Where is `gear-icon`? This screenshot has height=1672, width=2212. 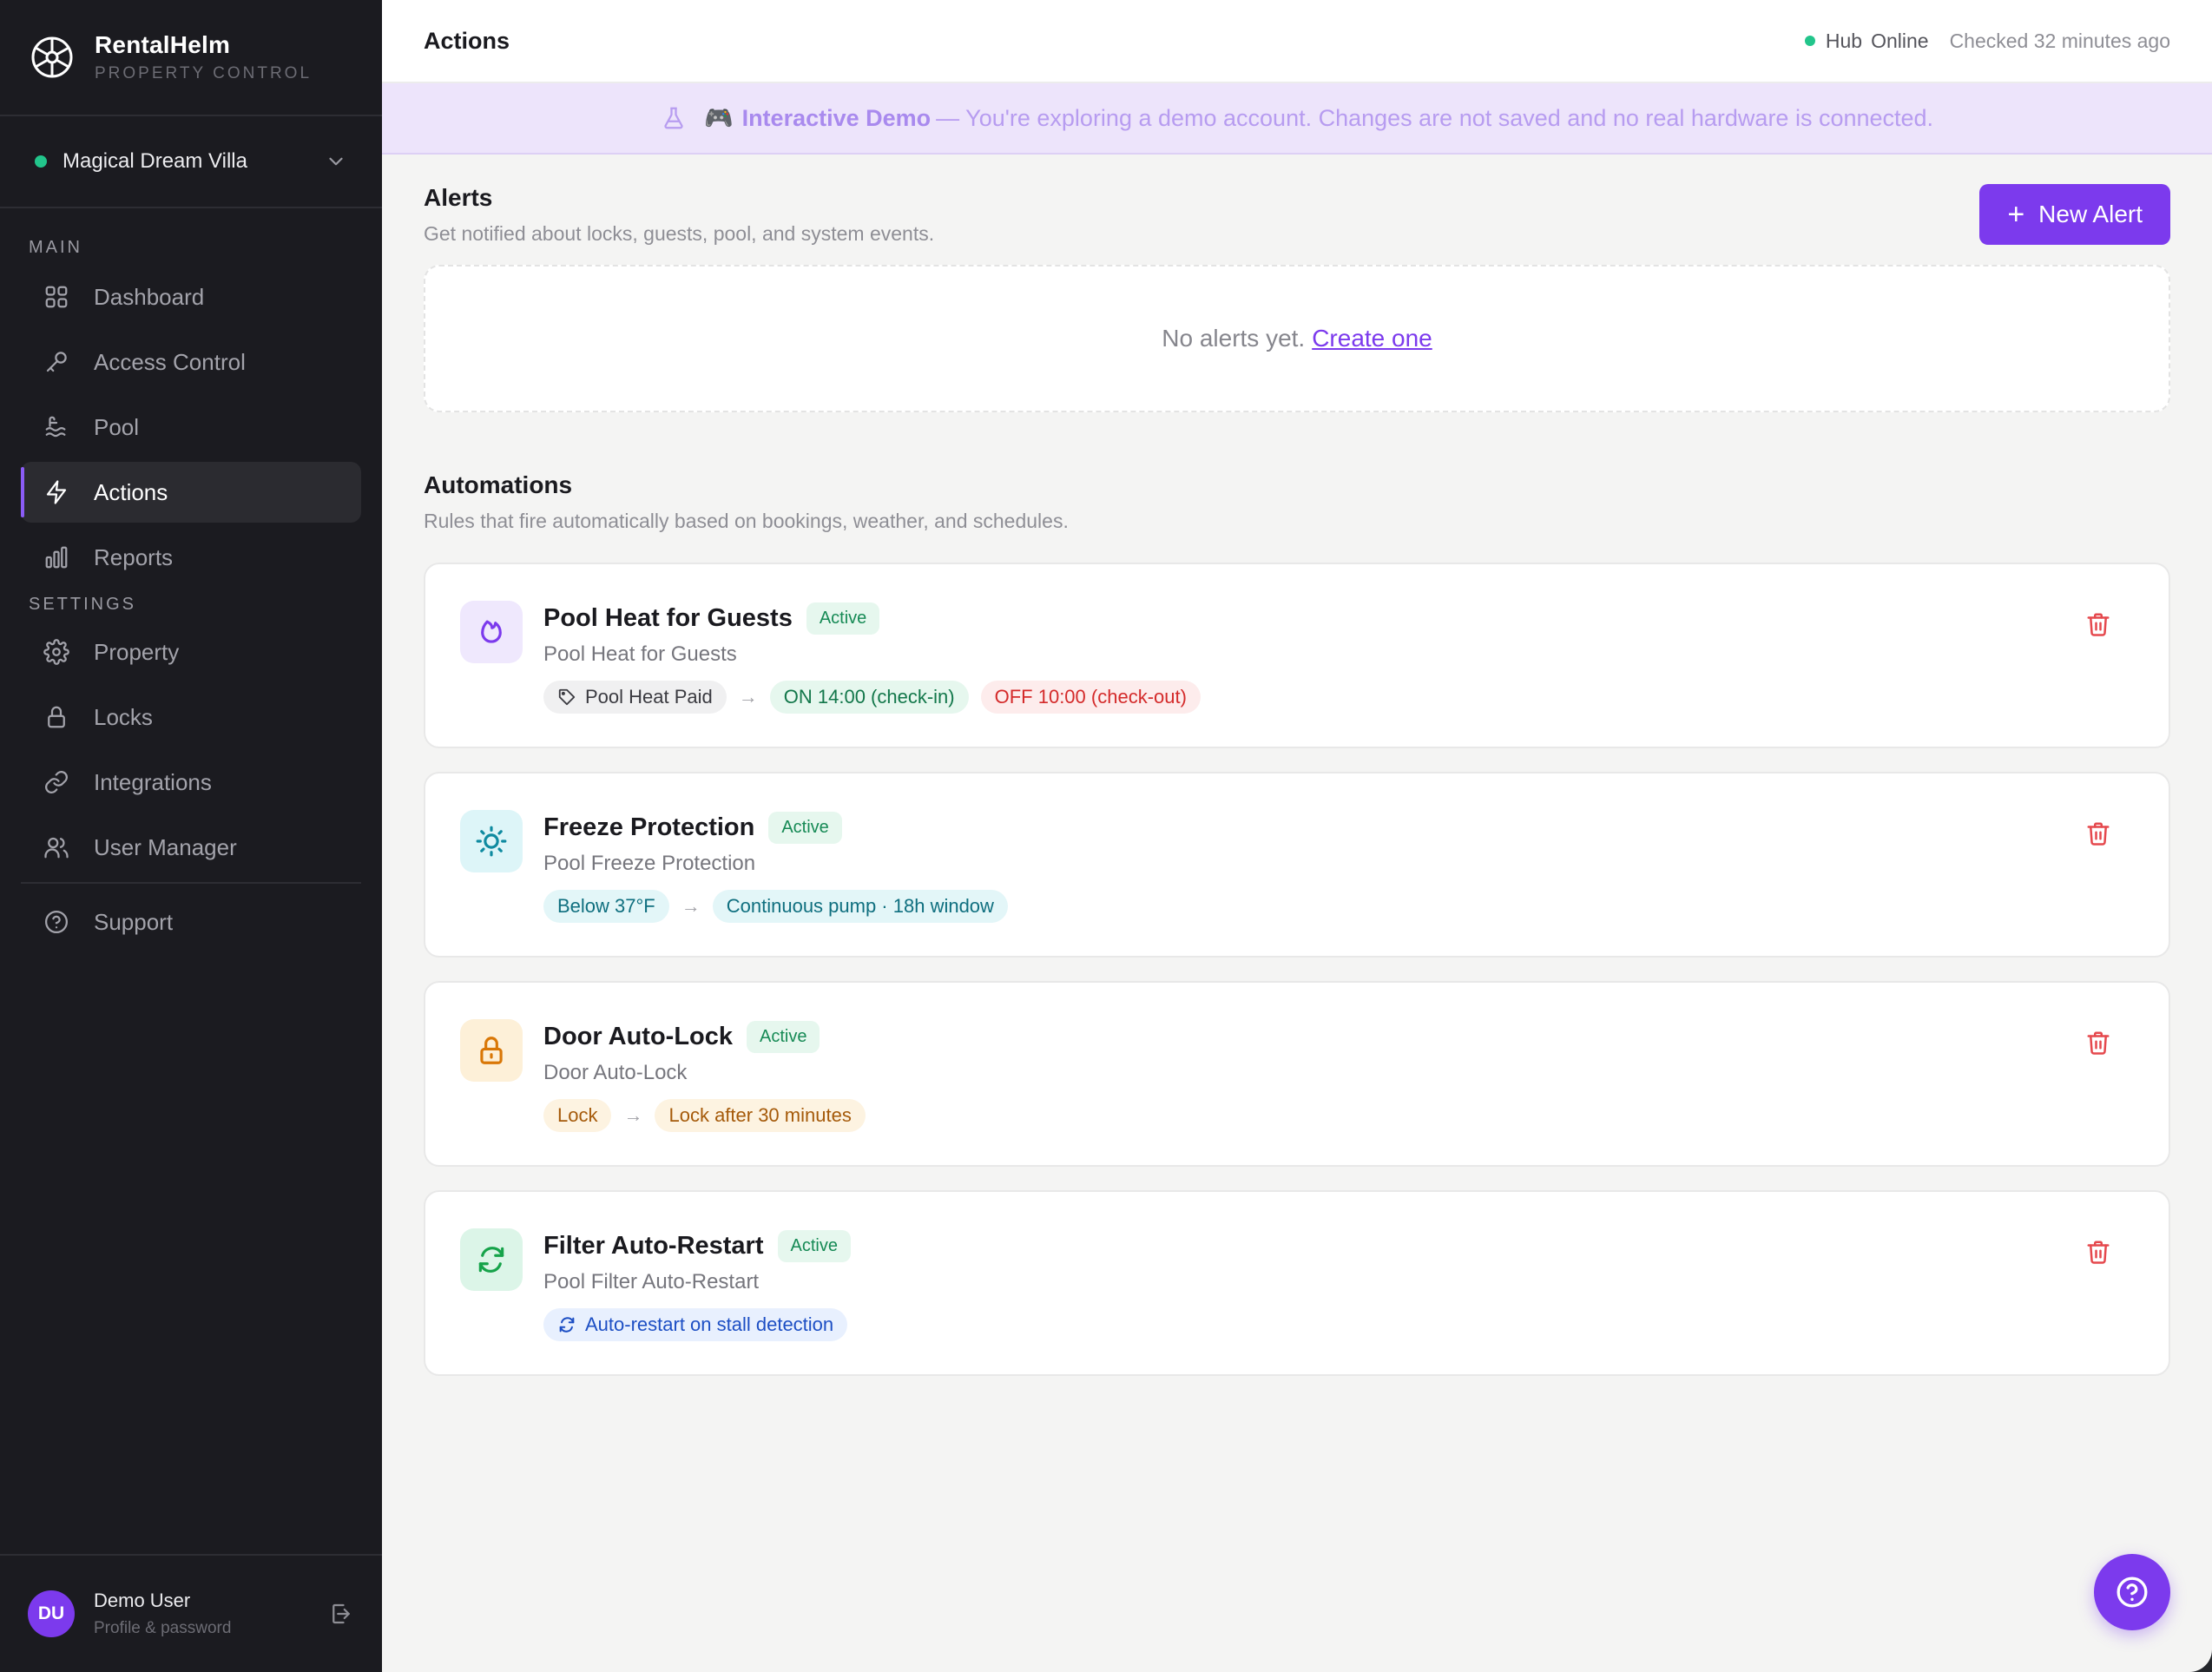 gear-icon is located at coordinates (56, 652).